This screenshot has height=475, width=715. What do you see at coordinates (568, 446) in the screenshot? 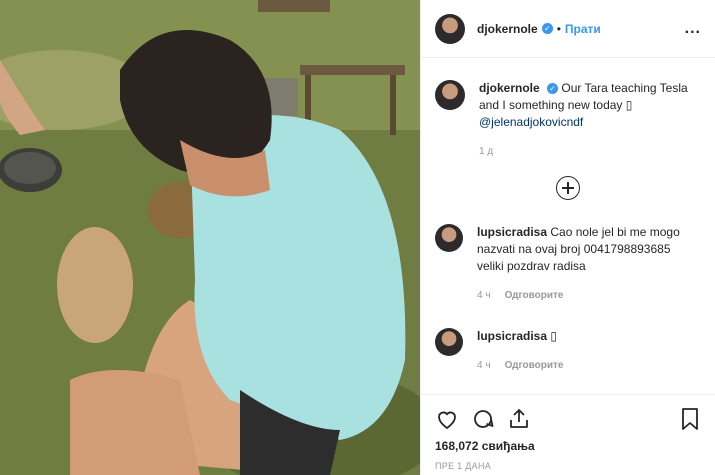
I see `likes-count: 168,072 свиђања` at bounding box center [568, 446].